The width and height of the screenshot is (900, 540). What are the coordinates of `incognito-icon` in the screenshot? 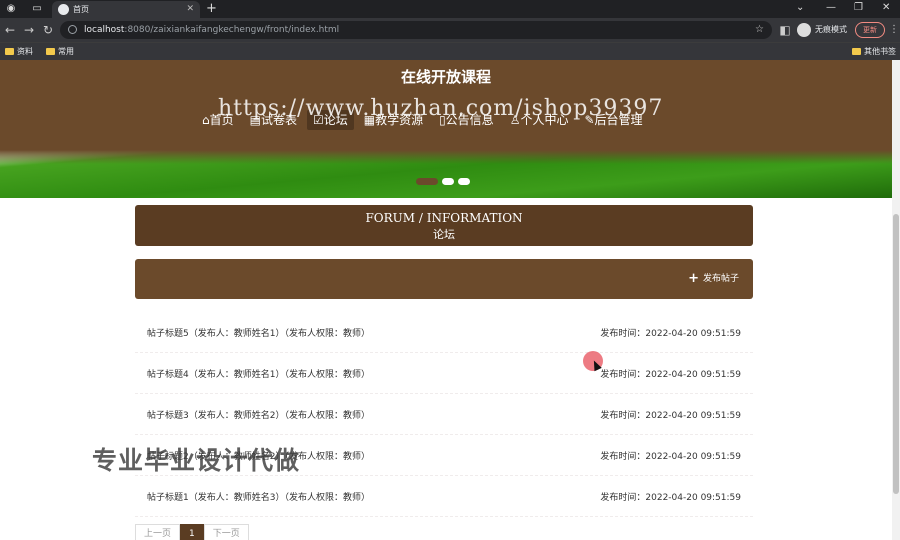 It's located at (804, 30).